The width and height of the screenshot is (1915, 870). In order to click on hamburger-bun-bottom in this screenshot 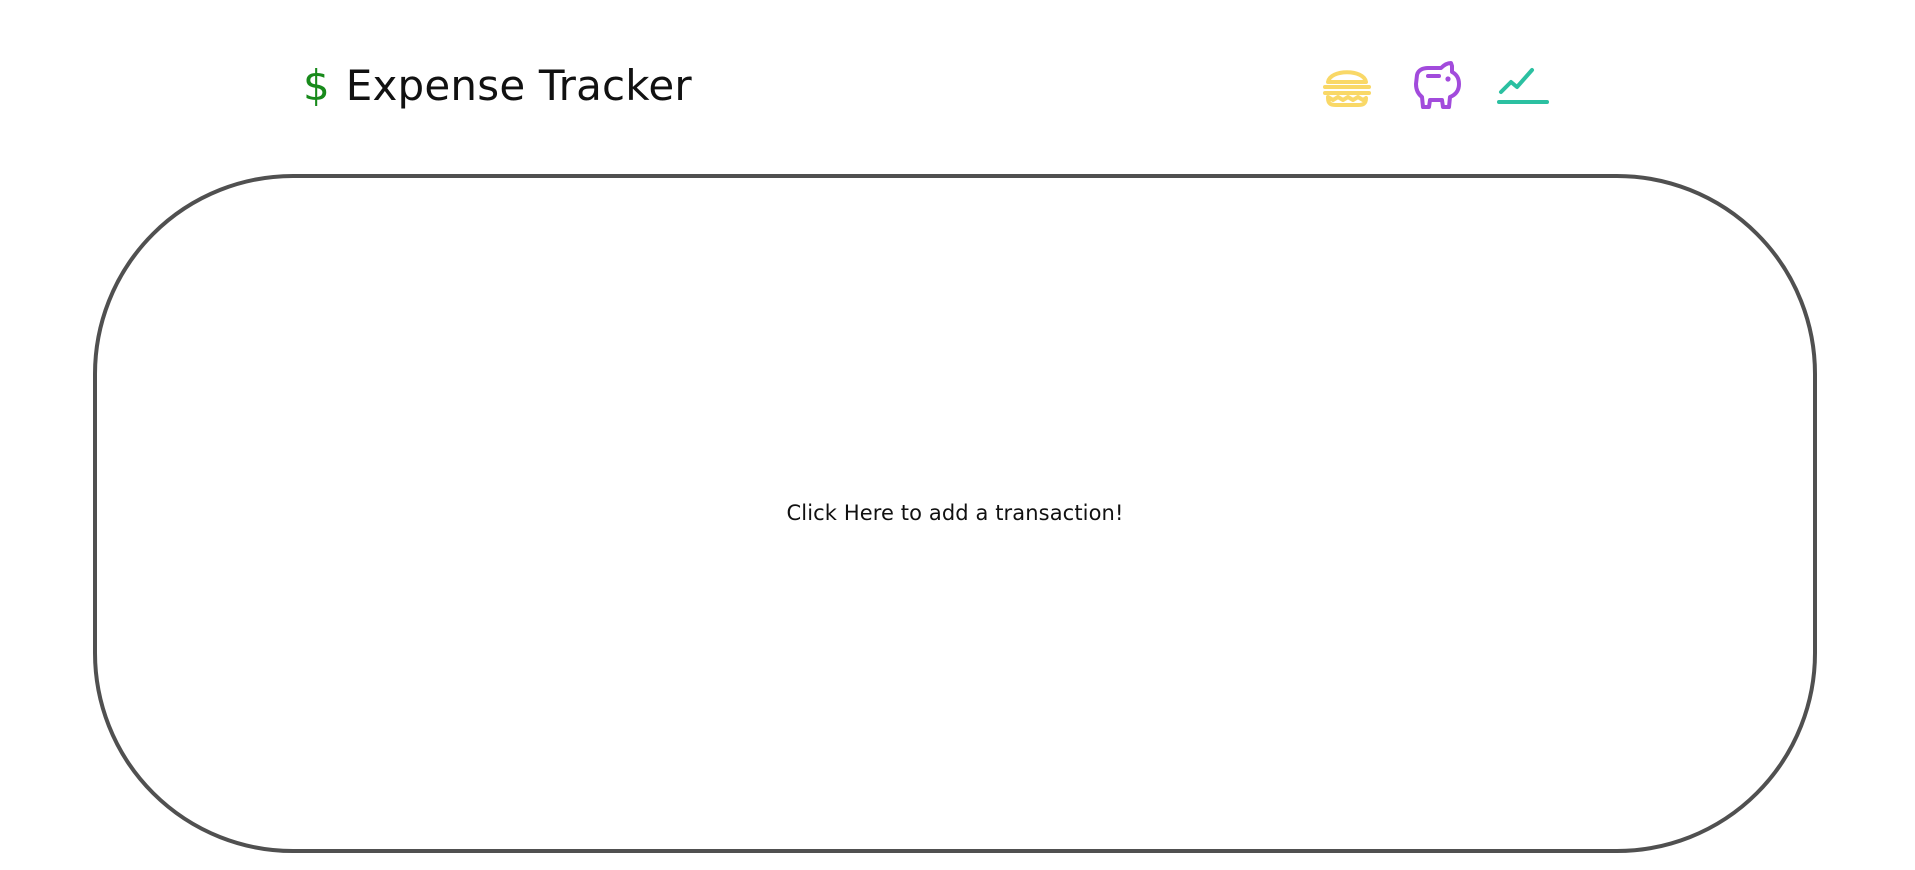, I will do `click(1347, 101)`.